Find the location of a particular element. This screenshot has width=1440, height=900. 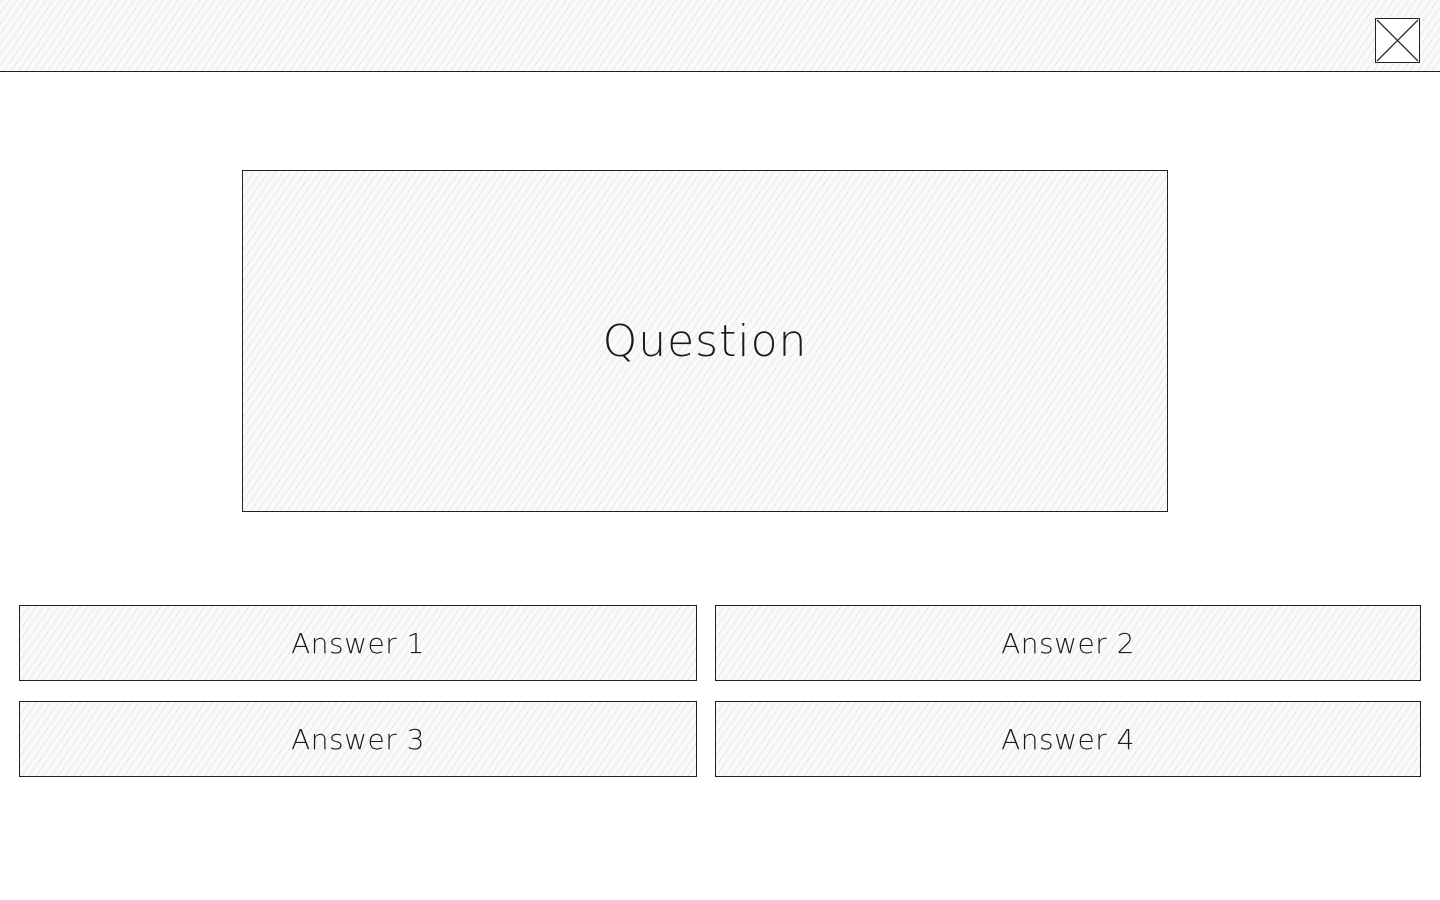

answer-label: Answer 4 is located at coordinates (1068, 739).